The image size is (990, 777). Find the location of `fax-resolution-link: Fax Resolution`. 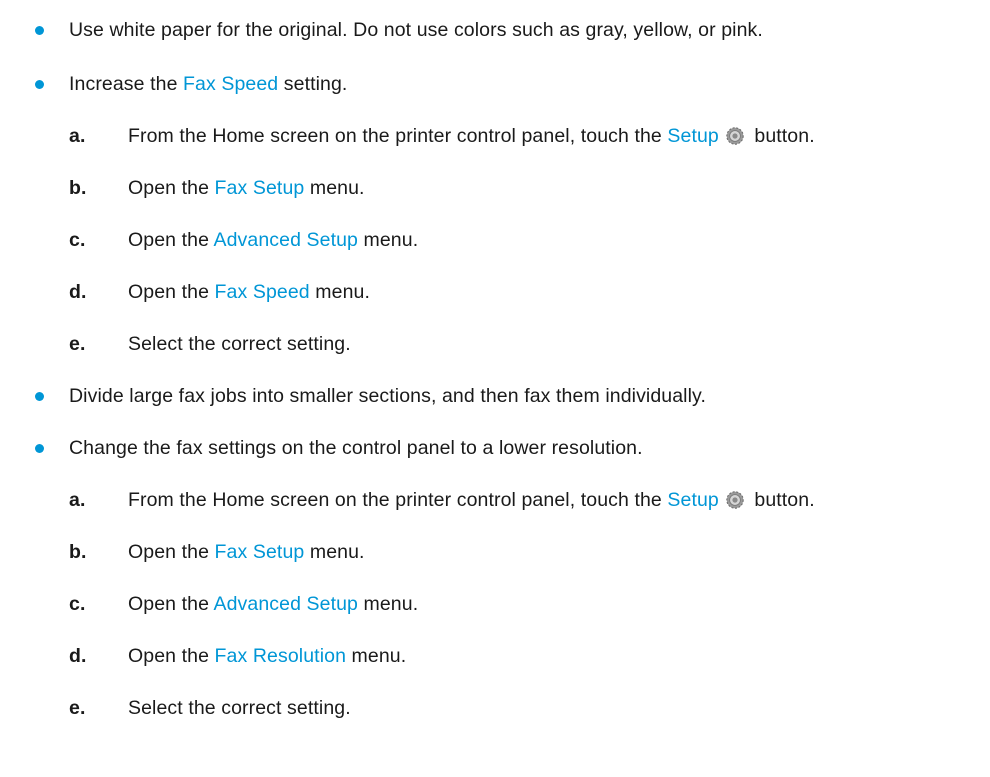

fax-resolution-link: Fax Resolution is located at coordinates (280, 656).